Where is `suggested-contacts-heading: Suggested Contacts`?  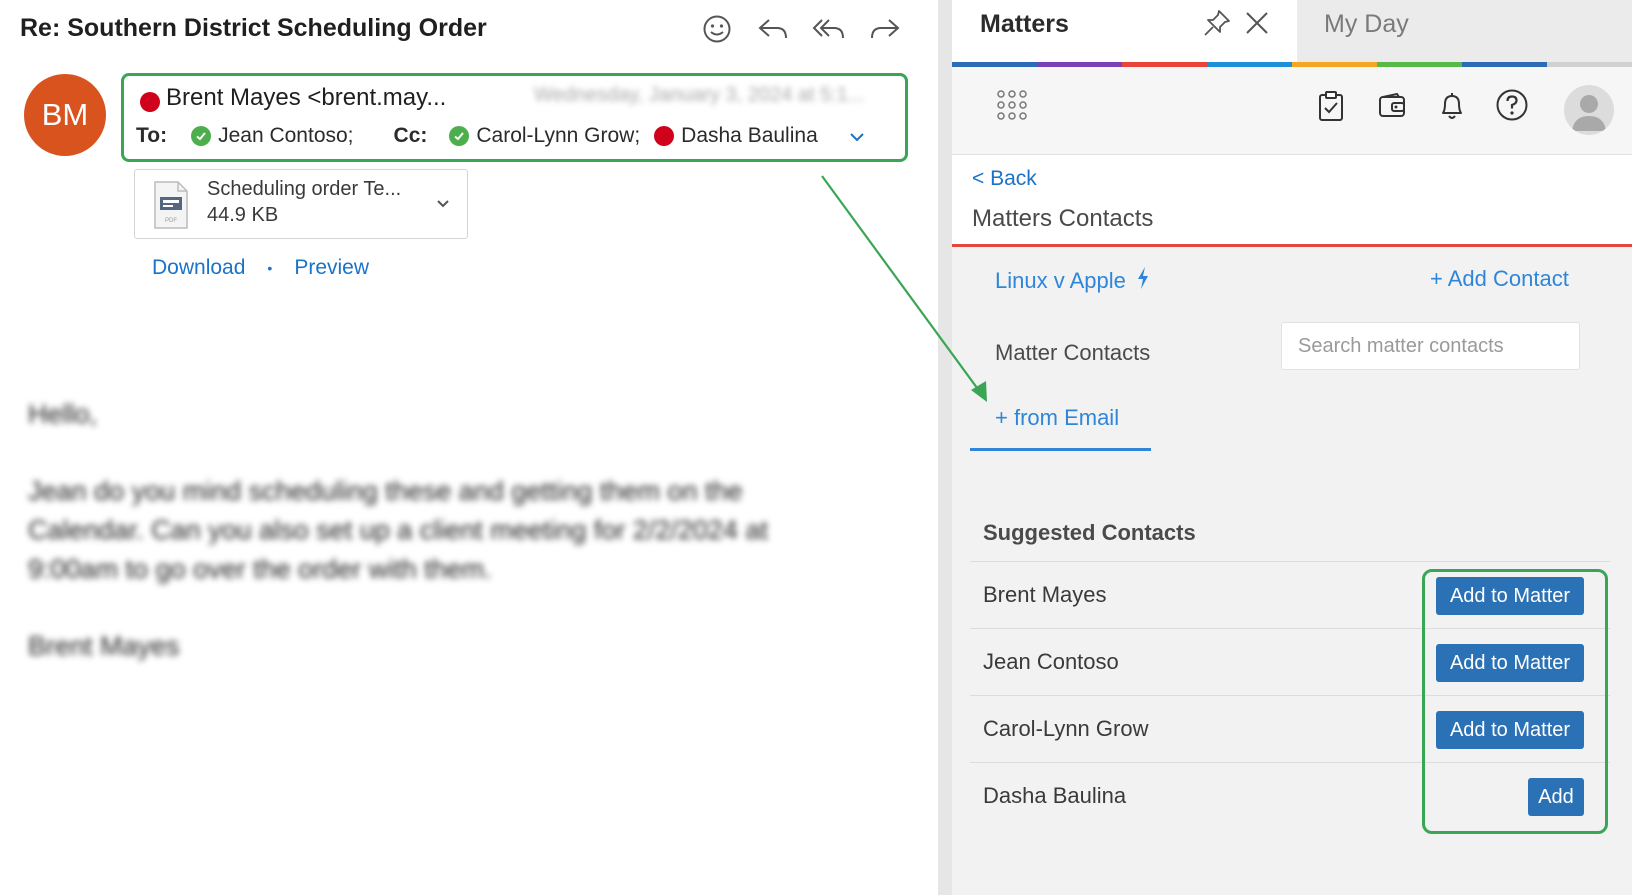 suggested-contacts-heading: Suggested Contacts is located at coordinates (1089, 532).